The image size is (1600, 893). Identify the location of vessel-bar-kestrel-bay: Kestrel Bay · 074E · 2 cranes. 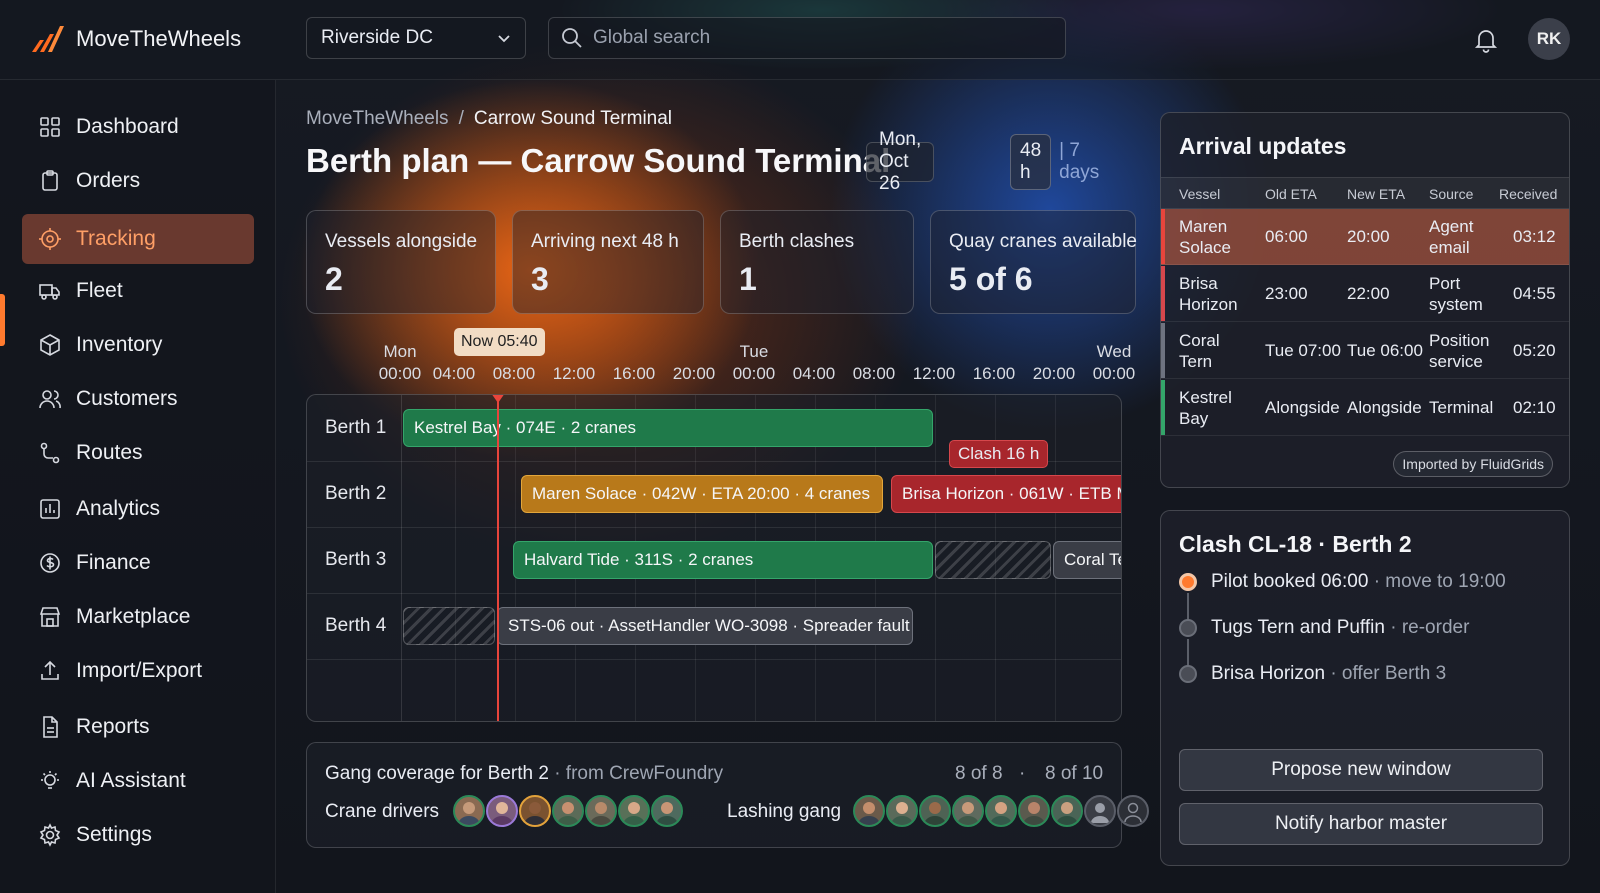
(668, 428).